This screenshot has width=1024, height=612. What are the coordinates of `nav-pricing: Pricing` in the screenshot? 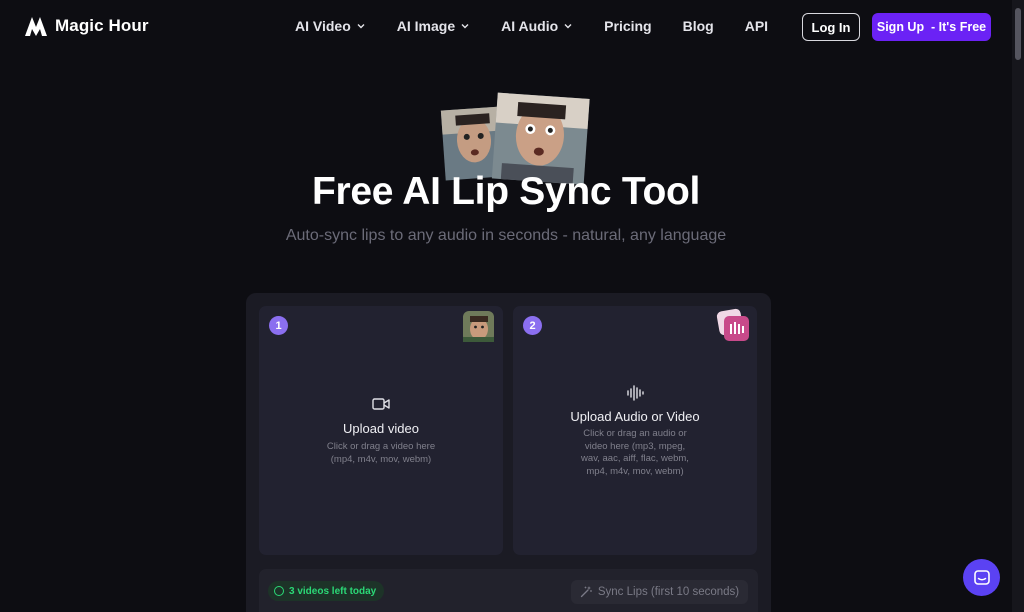 It's located at (627, 26).